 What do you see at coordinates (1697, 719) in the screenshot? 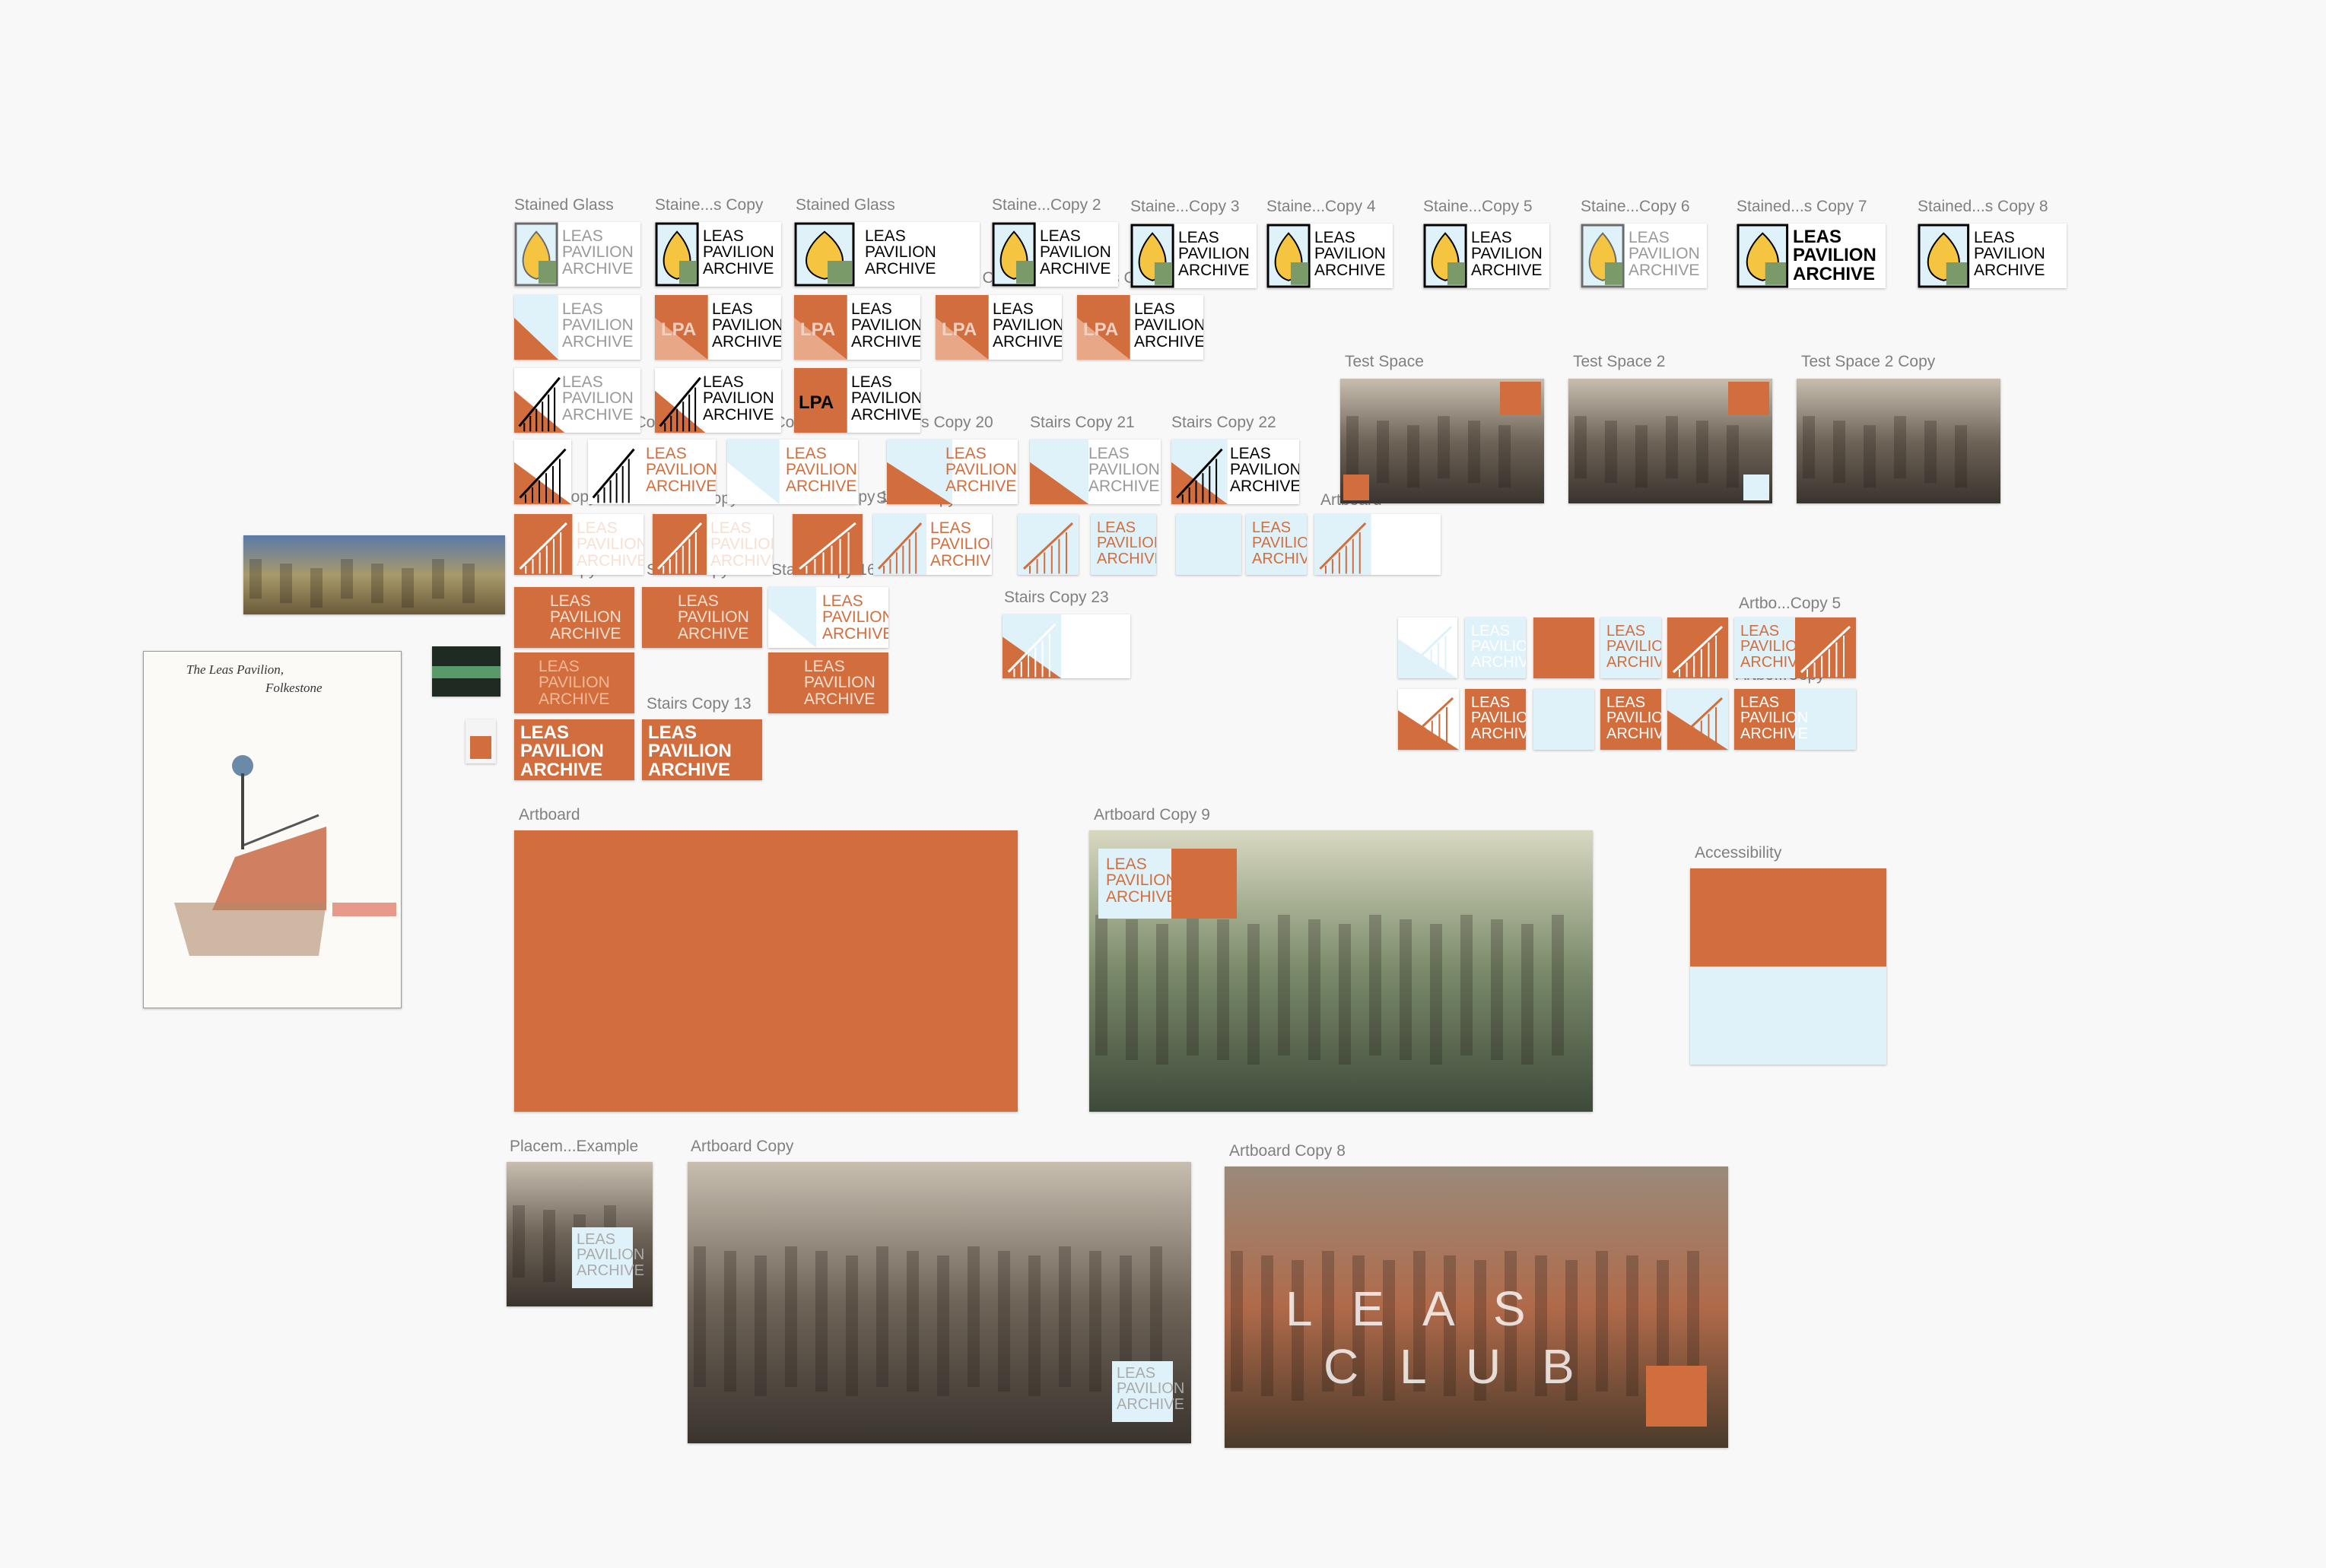
I see `artboard-rail-orange-small` at bounding box center [1697, 719].